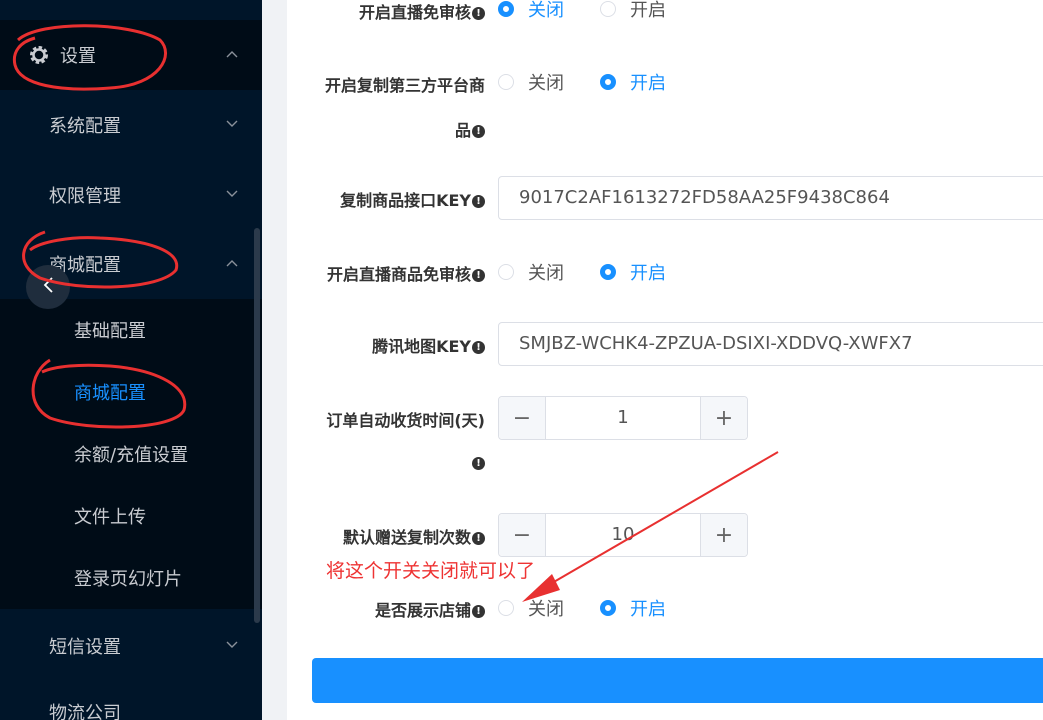  I want to click on form-label: 是否展示店铺!, so click(430, 609).